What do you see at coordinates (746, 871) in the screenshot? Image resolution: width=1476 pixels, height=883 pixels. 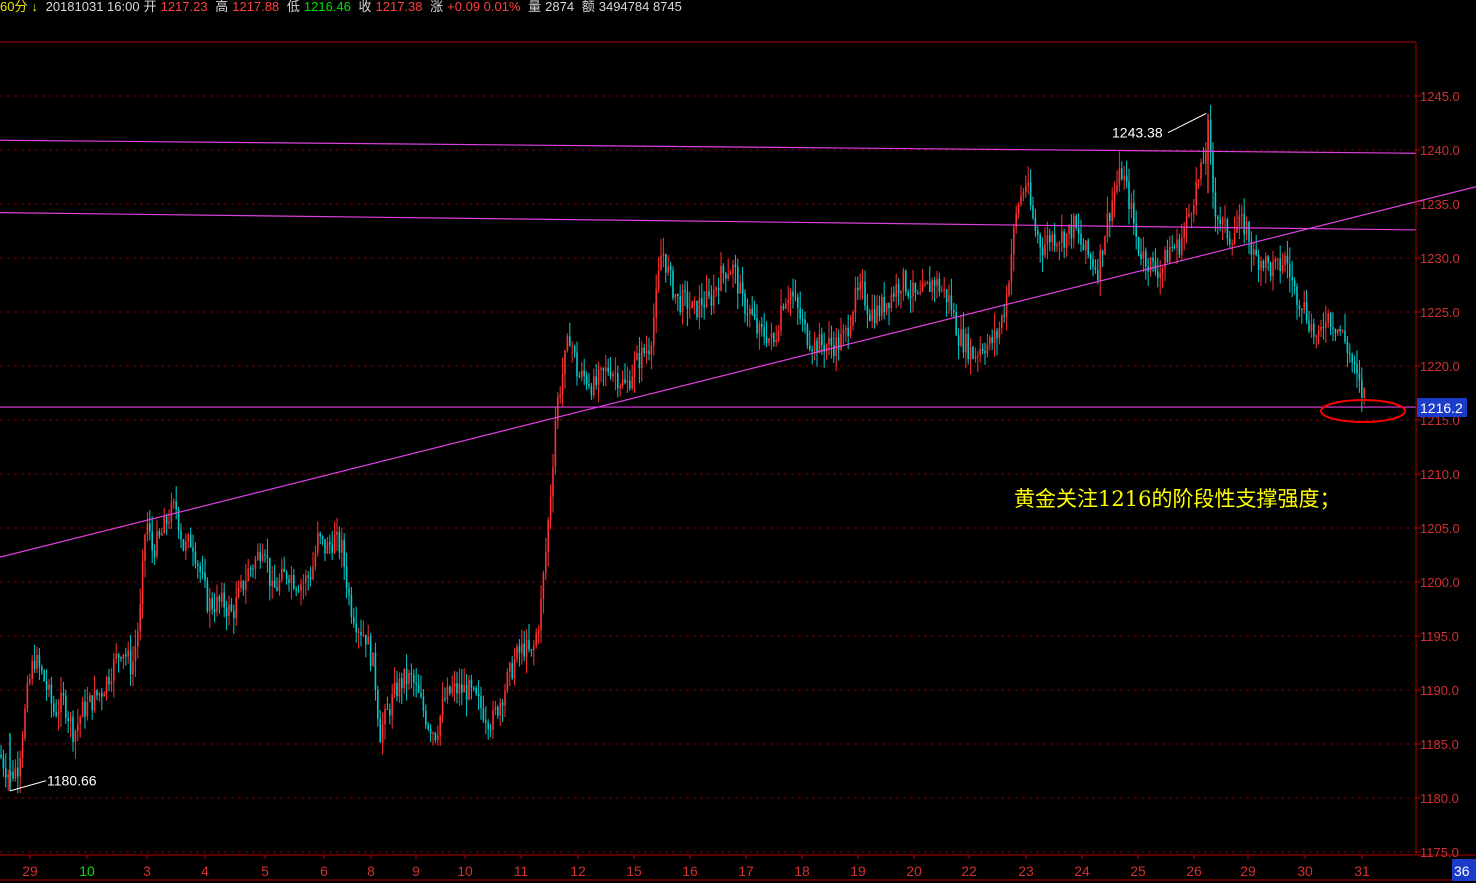 I see `x-tick-label: 17` at bounding box center [746, 871].